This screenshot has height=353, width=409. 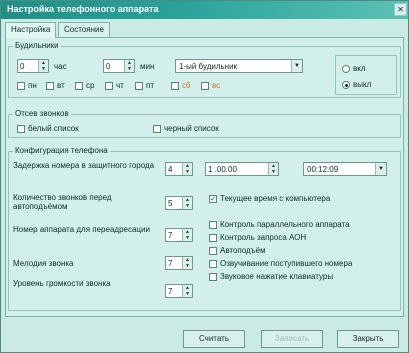 I want to click on rings-stepper: 5 ▲ ▼, so click(x=179, y=203).